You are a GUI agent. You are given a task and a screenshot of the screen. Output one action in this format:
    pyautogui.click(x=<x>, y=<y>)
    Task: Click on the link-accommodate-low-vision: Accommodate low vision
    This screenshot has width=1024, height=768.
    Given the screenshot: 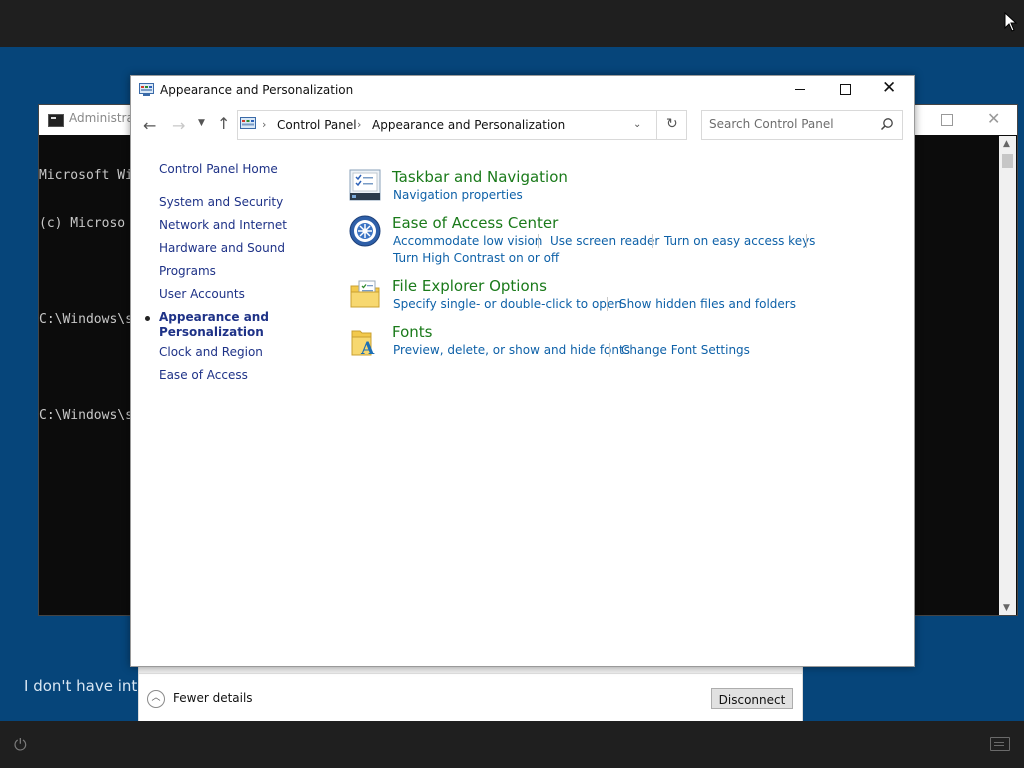 What is the action you would take?
    pyautogui.click(x=467, y=241)
    